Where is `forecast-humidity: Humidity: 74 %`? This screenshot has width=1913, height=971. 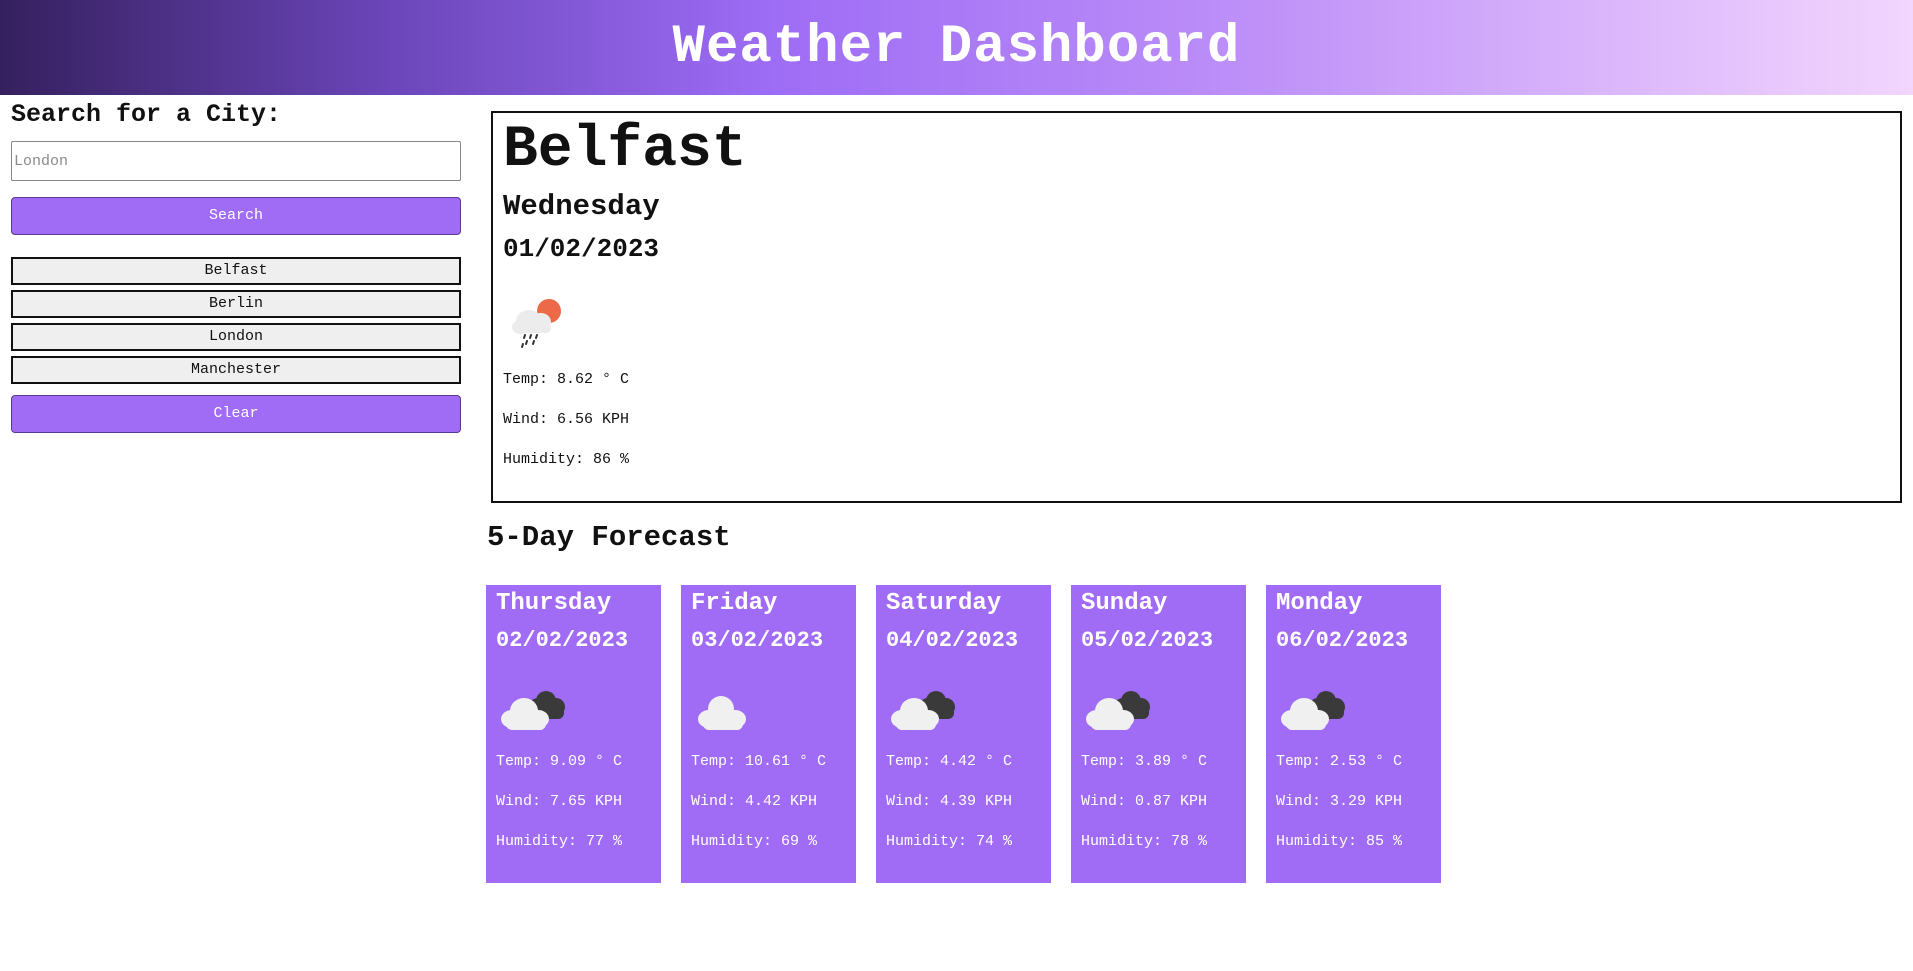 forecast-humidity: Humidity: 74 % is located at coordinates (949, 841).